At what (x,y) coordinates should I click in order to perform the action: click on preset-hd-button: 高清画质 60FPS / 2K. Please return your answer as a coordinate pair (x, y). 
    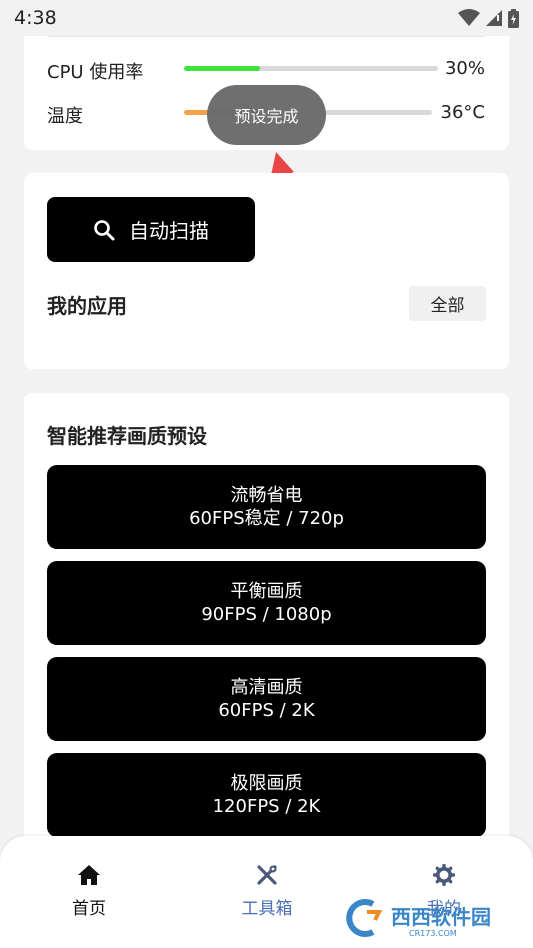
    Looking at the image, I should click on (266, 699).